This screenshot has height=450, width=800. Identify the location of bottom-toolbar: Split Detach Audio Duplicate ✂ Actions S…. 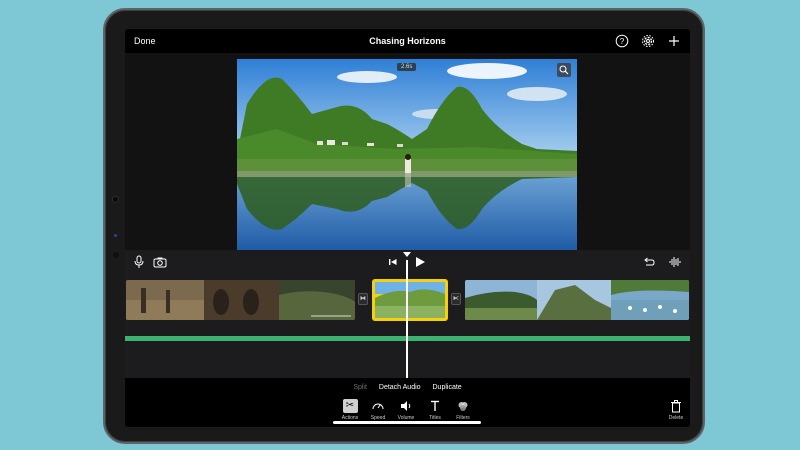
(407, 402).